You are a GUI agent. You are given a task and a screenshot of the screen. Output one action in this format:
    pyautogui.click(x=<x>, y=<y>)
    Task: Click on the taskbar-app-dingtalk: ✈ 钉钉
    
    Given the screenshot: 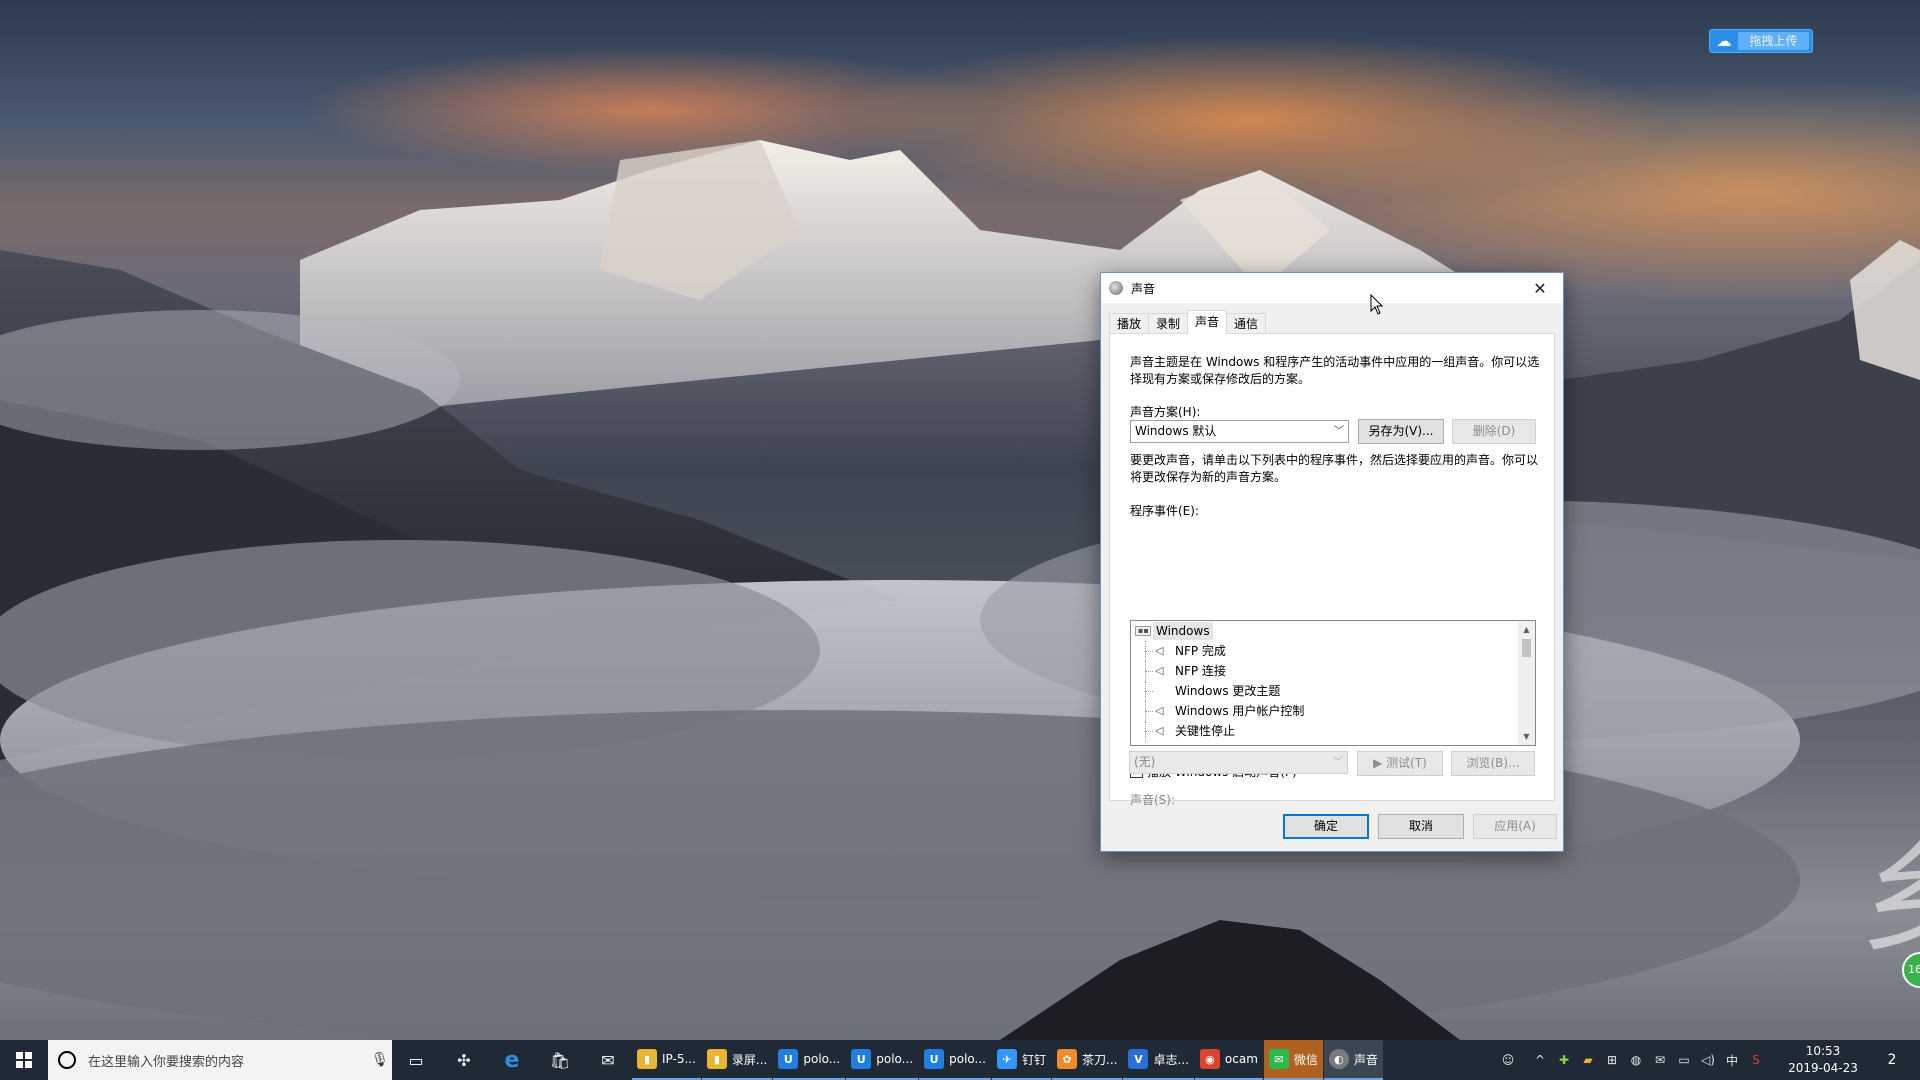 What is the action you would take?
    pyautogui.click(x=1022, y=1060)
    